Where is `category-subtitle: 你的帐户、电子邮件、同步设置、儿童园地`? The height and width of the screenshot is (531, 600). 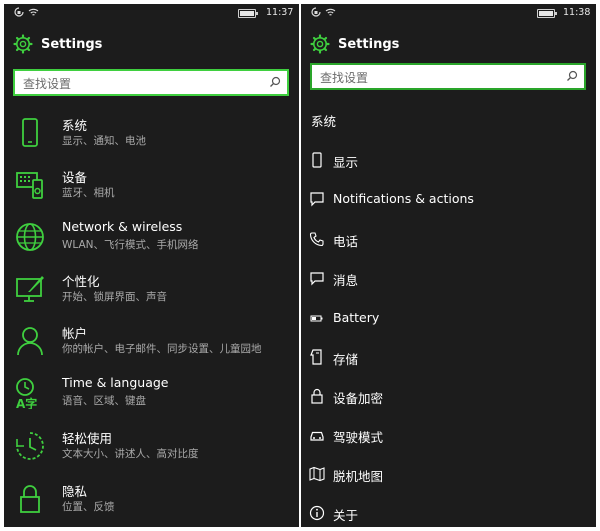 category-subtitle: 你的帐户、电子邮件、同步设置、儿童园地 is located at coordinates (162, 349).